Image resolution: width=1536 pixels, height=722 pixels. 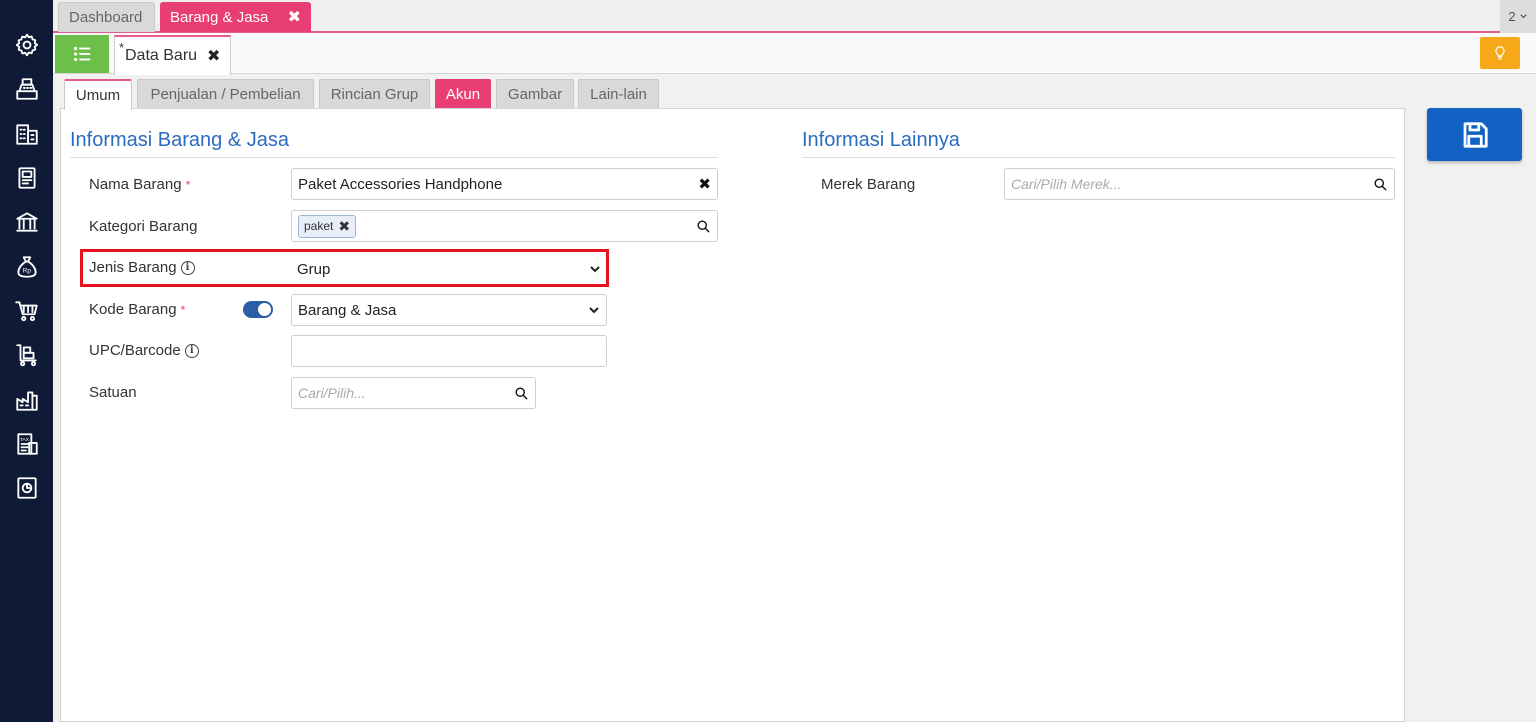 I want to click on money-bag-icon: Rp, so click(x=27, y=267).